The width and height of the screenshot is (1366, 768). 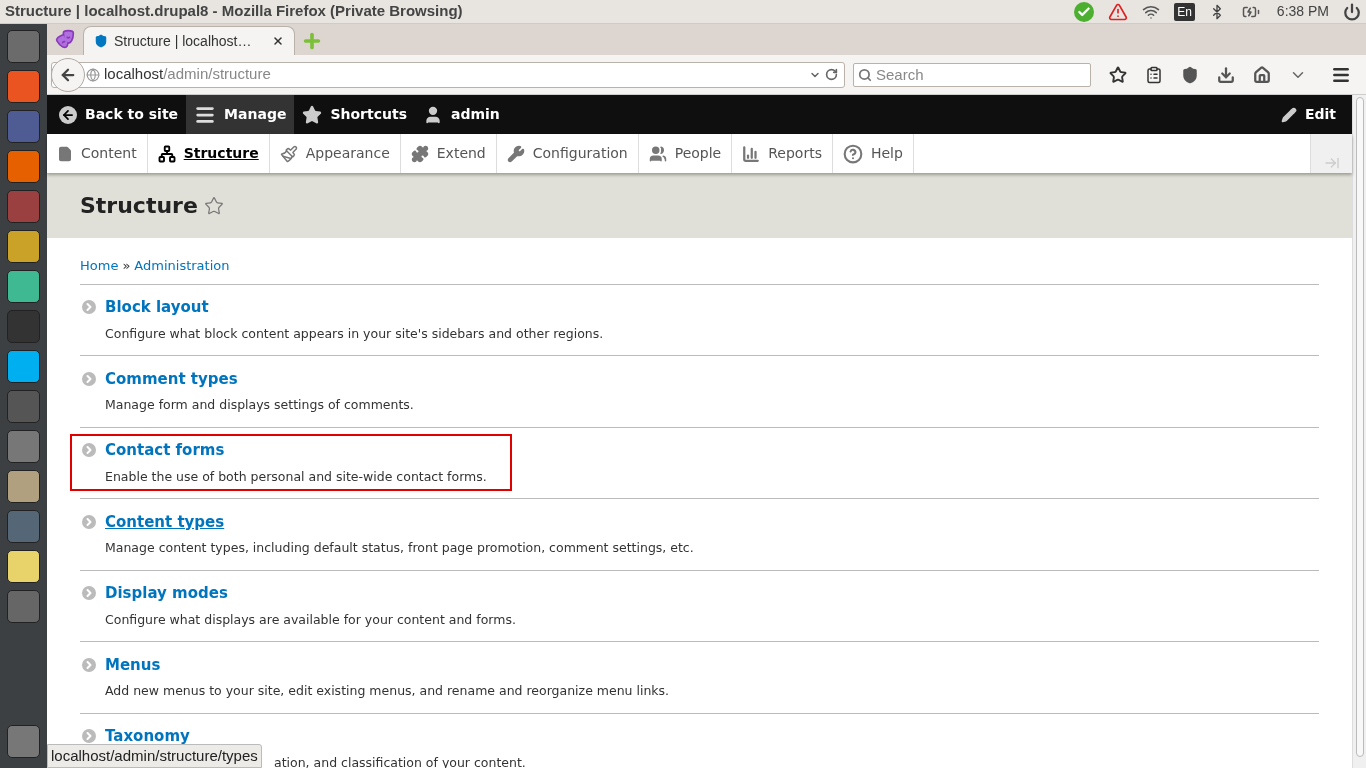 What do you see at coordinates (1352, 11) in the screenshot?
I see `power-icon` at bounding box center [1352, 11].